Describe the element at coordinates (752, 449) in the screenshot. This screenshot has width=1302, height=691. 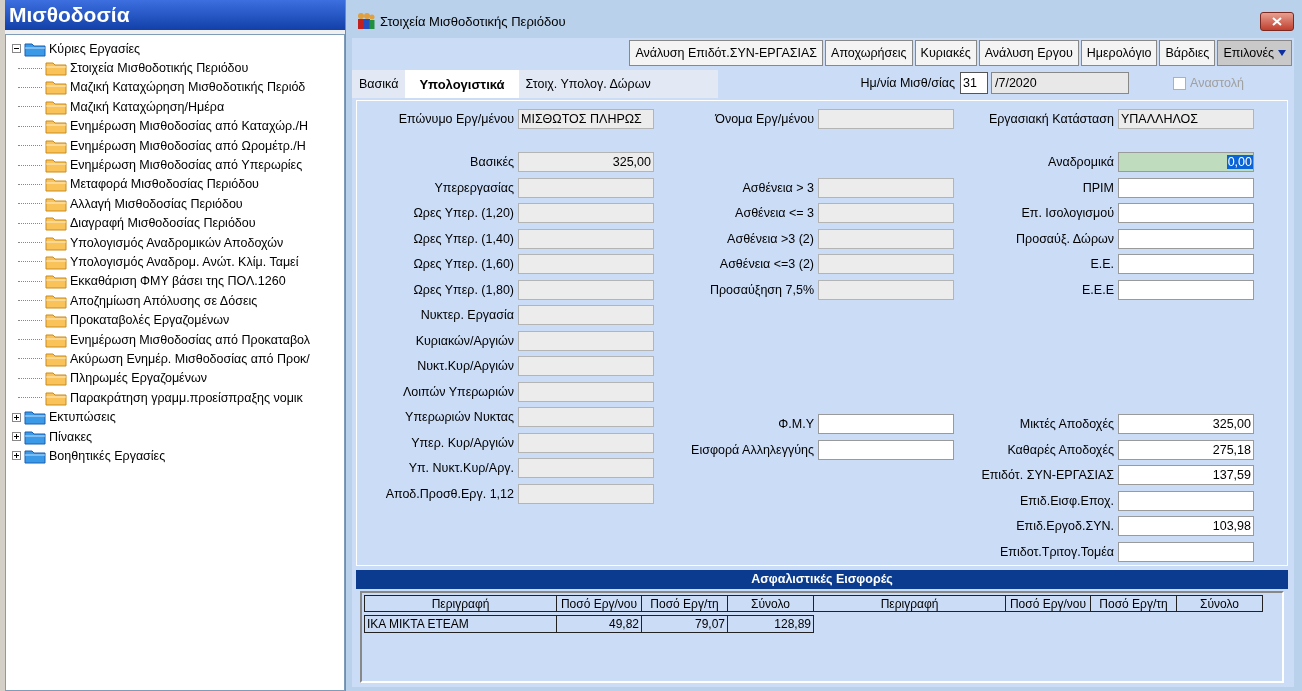
I see `field-label: Εισφορά Αλληλεγγύης` at that location.